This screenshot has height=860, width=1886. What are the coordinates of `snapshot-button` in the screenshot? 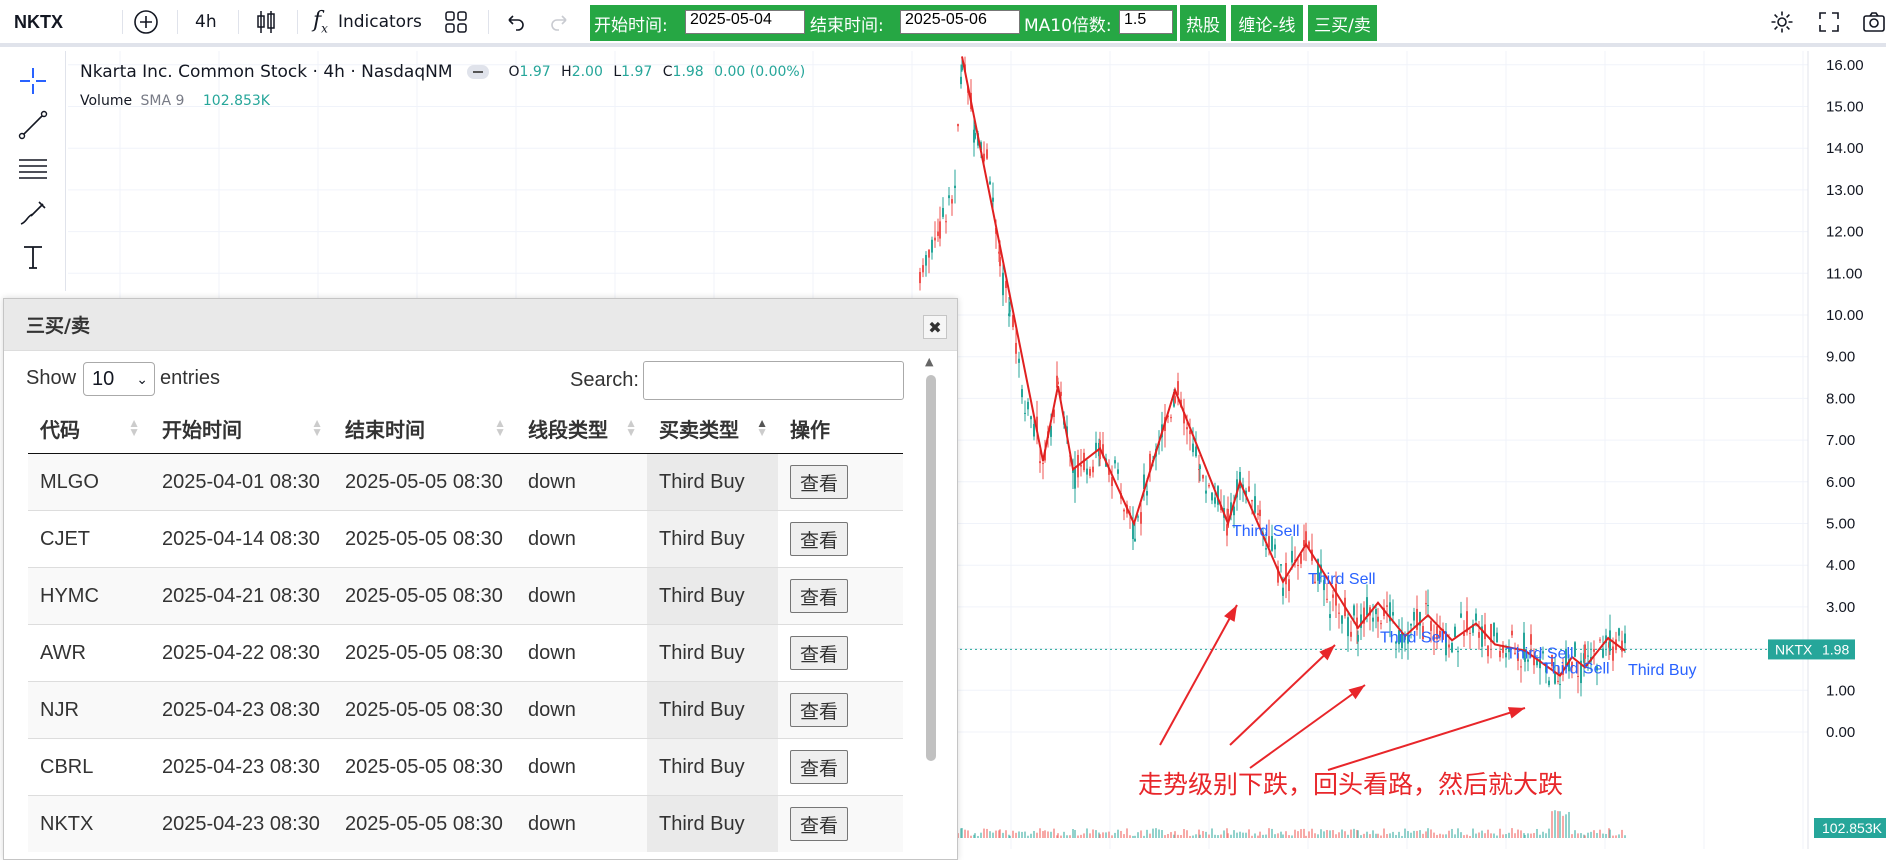 It's located at (1874, 22).